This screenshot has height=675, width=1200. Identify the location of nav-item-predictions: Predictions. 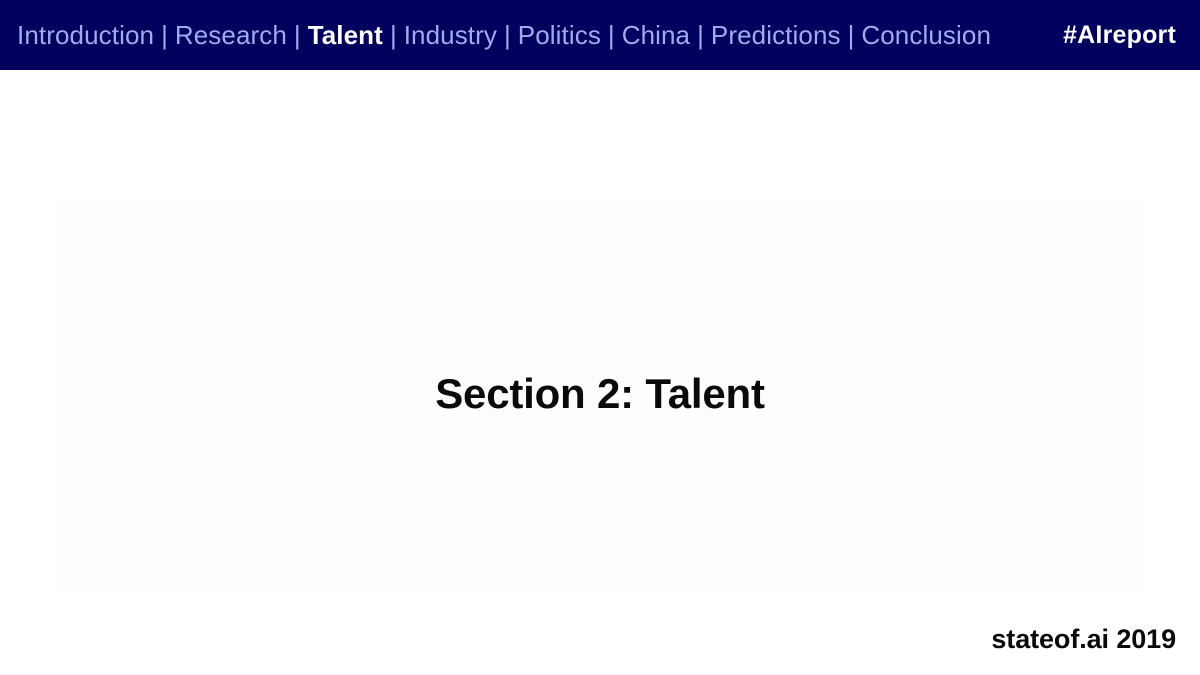
(776, 35).